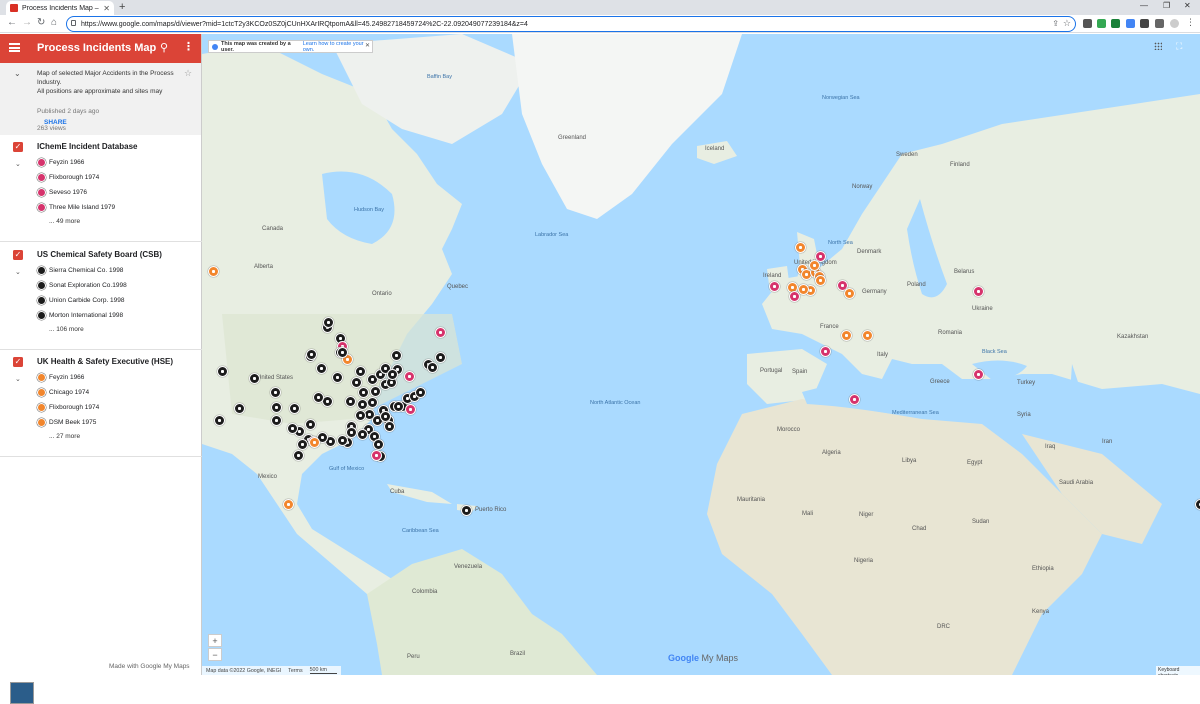 The width and height of the screenshot is (1200, 704). Describe the element at coordinates (295, 671) in the screenshot. I see `terms-link: Terms` at that location.